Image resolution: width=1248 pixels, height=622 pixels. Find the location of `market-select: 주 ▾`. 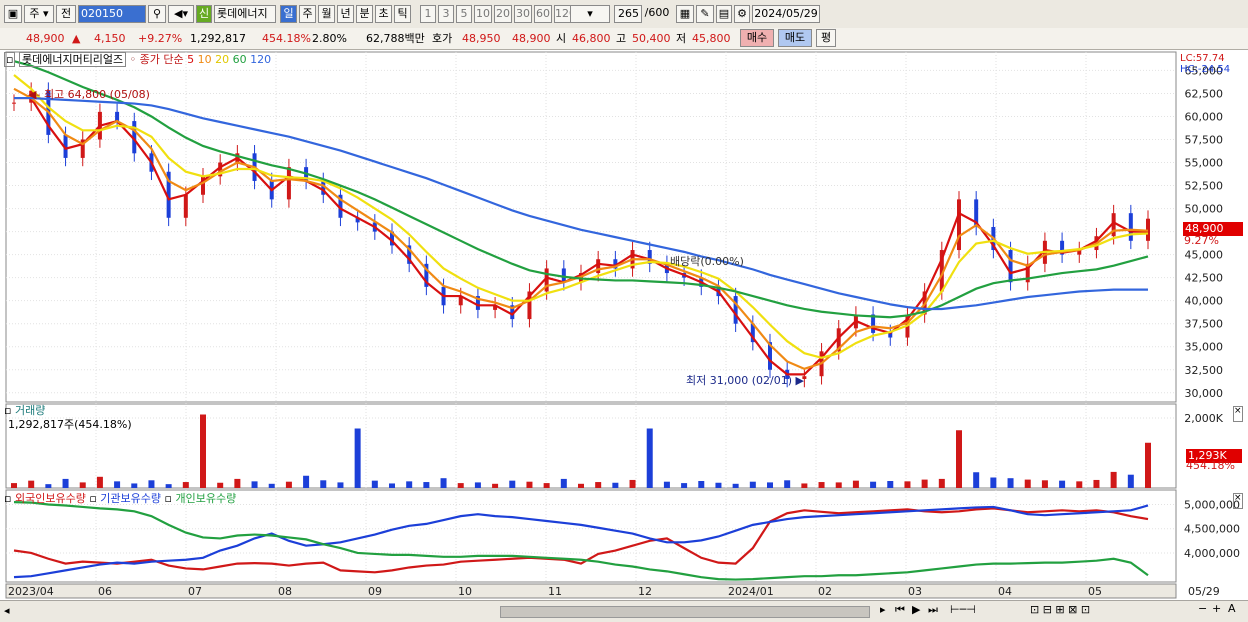

market-select: 주 ▾ is located at coordinates (39, 14).